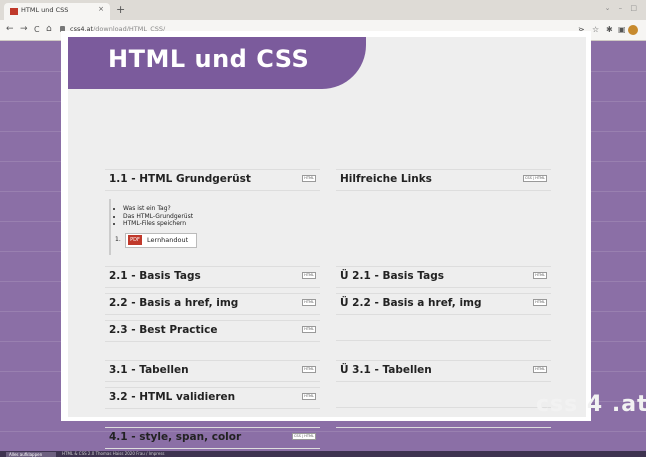  What do you see at coordinates (168, 240) in the screenshot?
I see `lernhandout-label: Lernhandout` at bounding box center [168, 240].